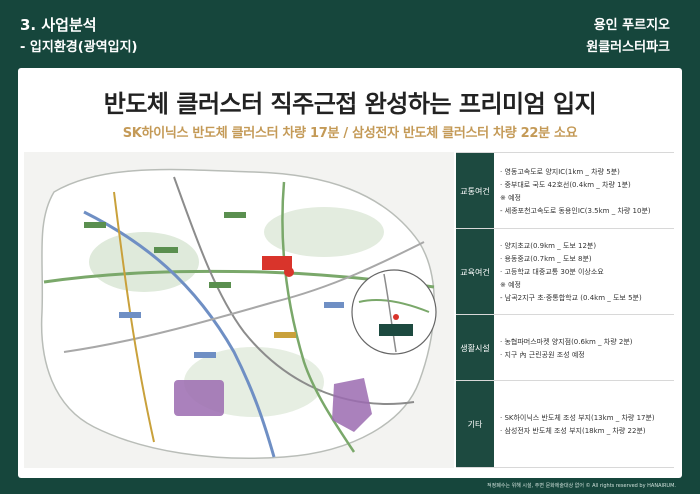 Image resolution: width=700 pixels, height=494 pixels. What do you see at coordinates (571, 298) in the screenshot?
I see `list-item: - 남곡2지구 초·중통합학교 (0.4km _ 도보 5분)` at bounding box center [571, 298].